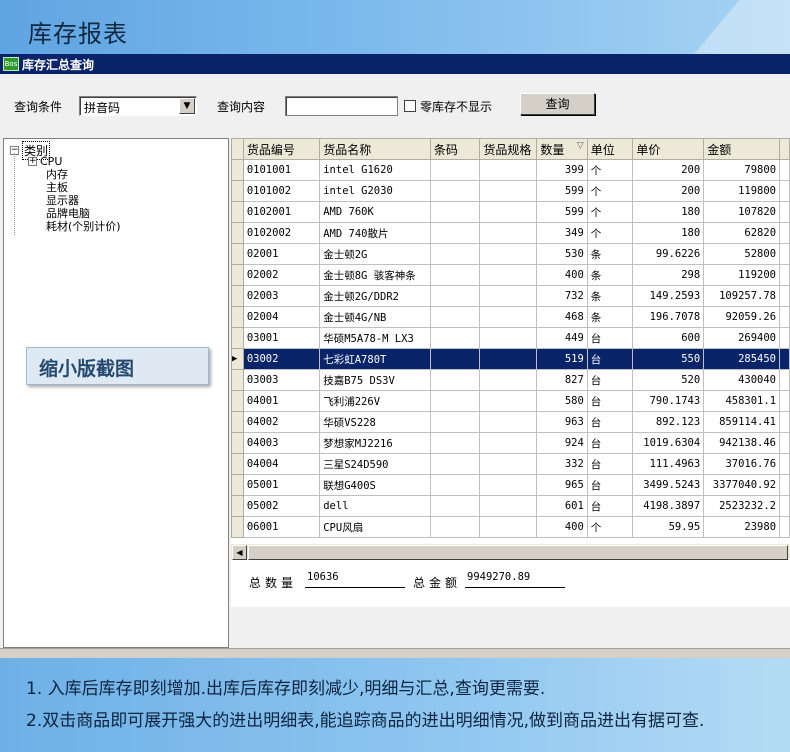 Image resolution: width=790 pixels, height=752 pixels. Describe the element at coordinates (518, 552) in the screenshot. I see `scroll-thumb` at that location.